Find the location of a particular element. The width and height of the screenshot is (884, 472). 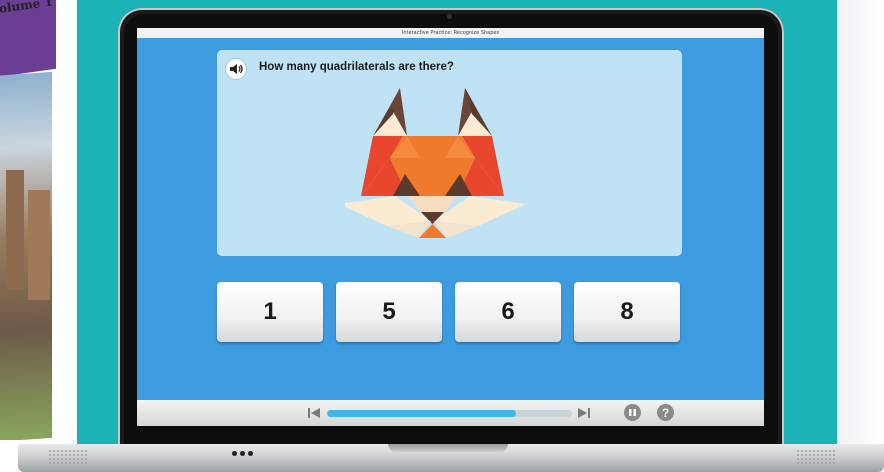

fox-shapes-image is located at coordinates (435, 163).